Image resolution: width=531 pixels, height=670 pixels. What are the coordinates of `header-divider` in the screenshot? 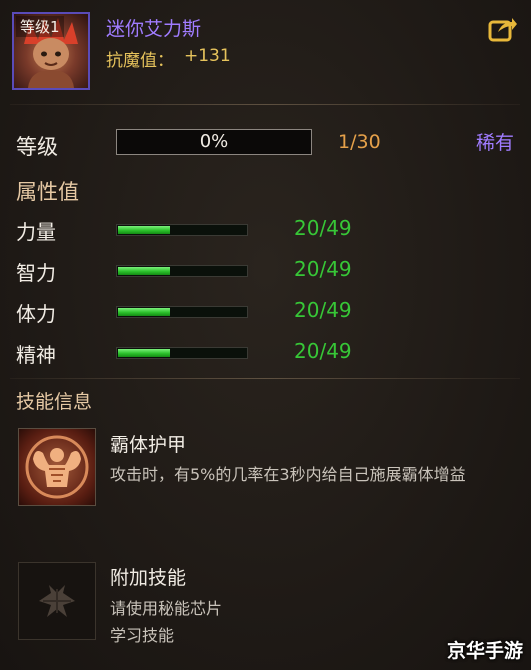 It's located at (265, 104).